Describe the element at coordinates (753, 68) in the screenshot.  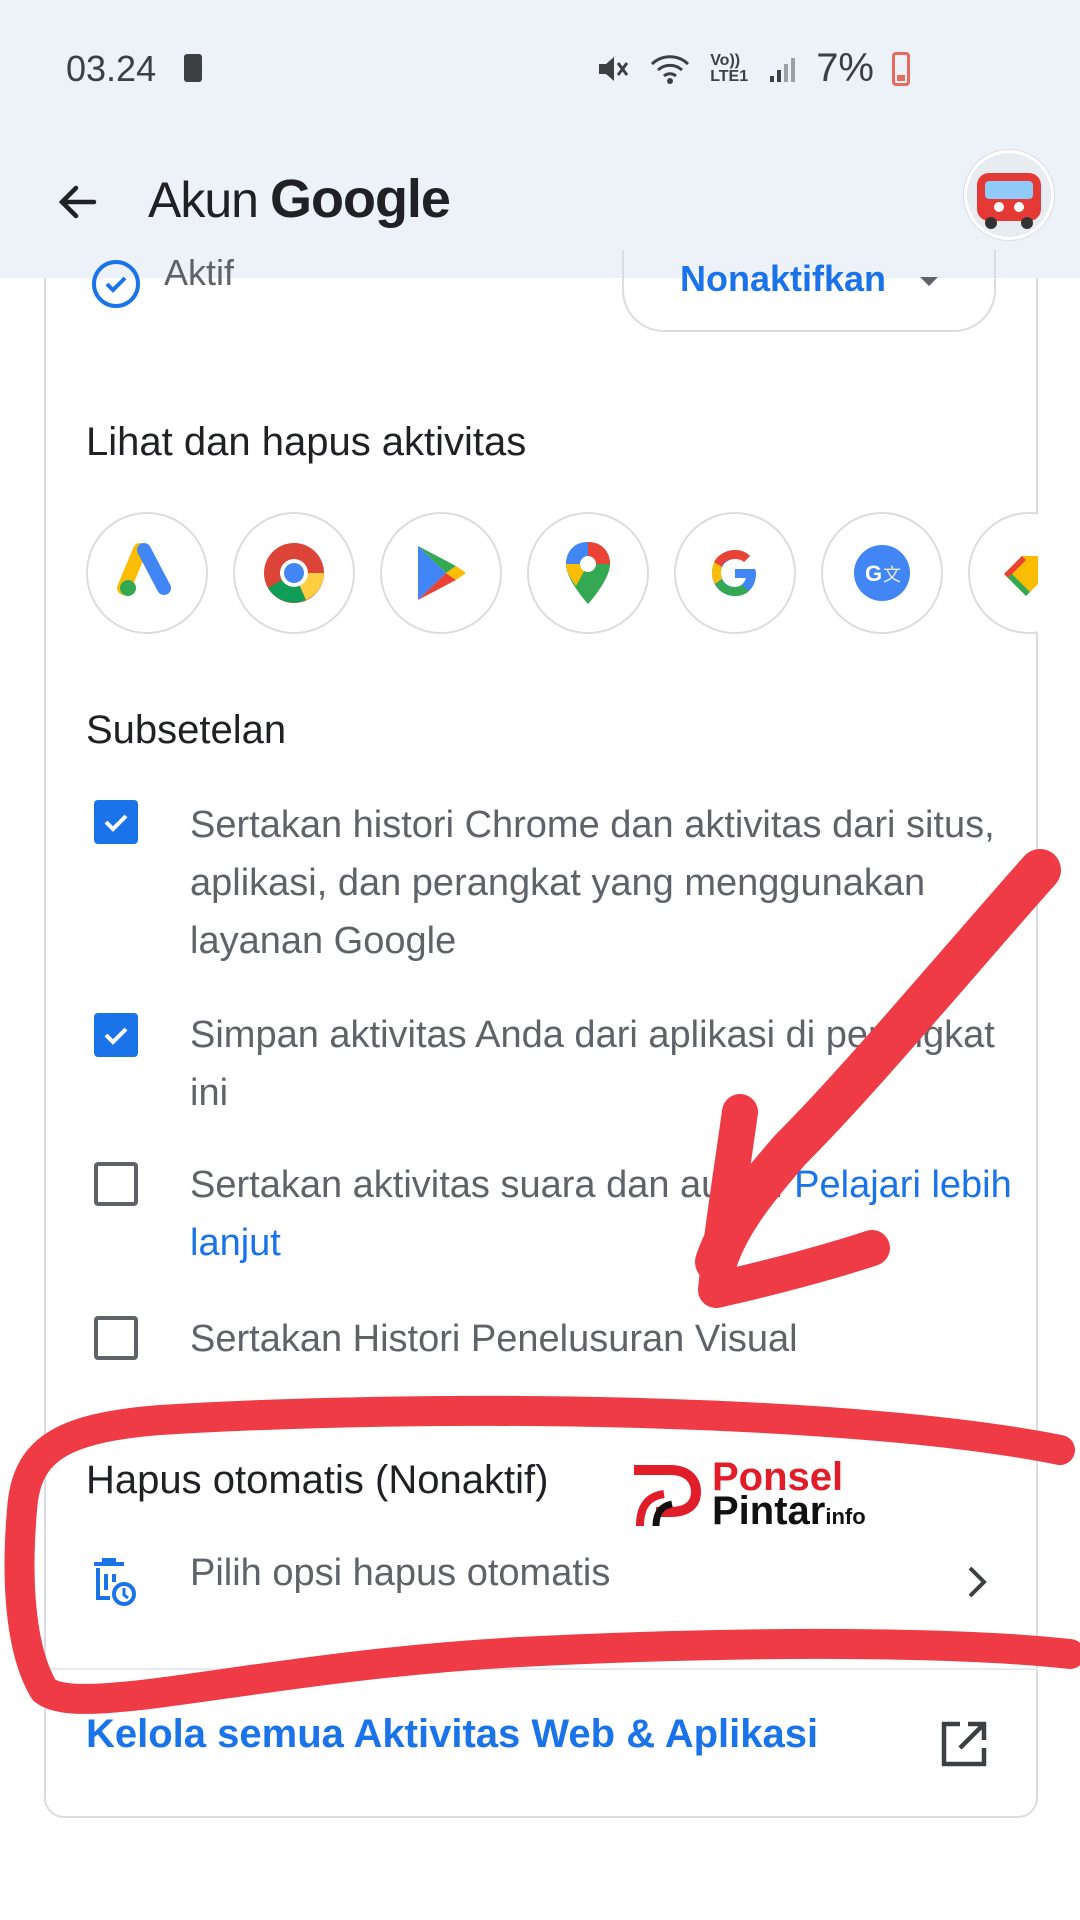
I see `status-icons: Vo)) LTE1 7%` at that location.